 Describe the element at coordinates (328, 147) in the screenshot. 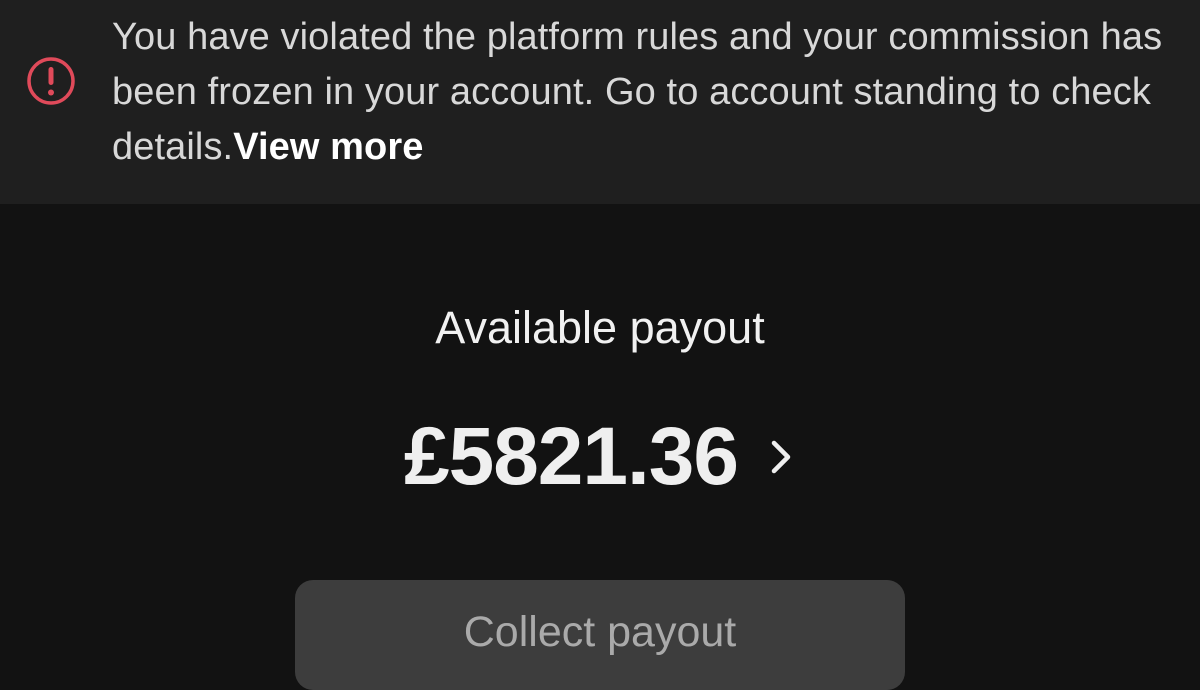

I see `view-more-link: View more` at that location.